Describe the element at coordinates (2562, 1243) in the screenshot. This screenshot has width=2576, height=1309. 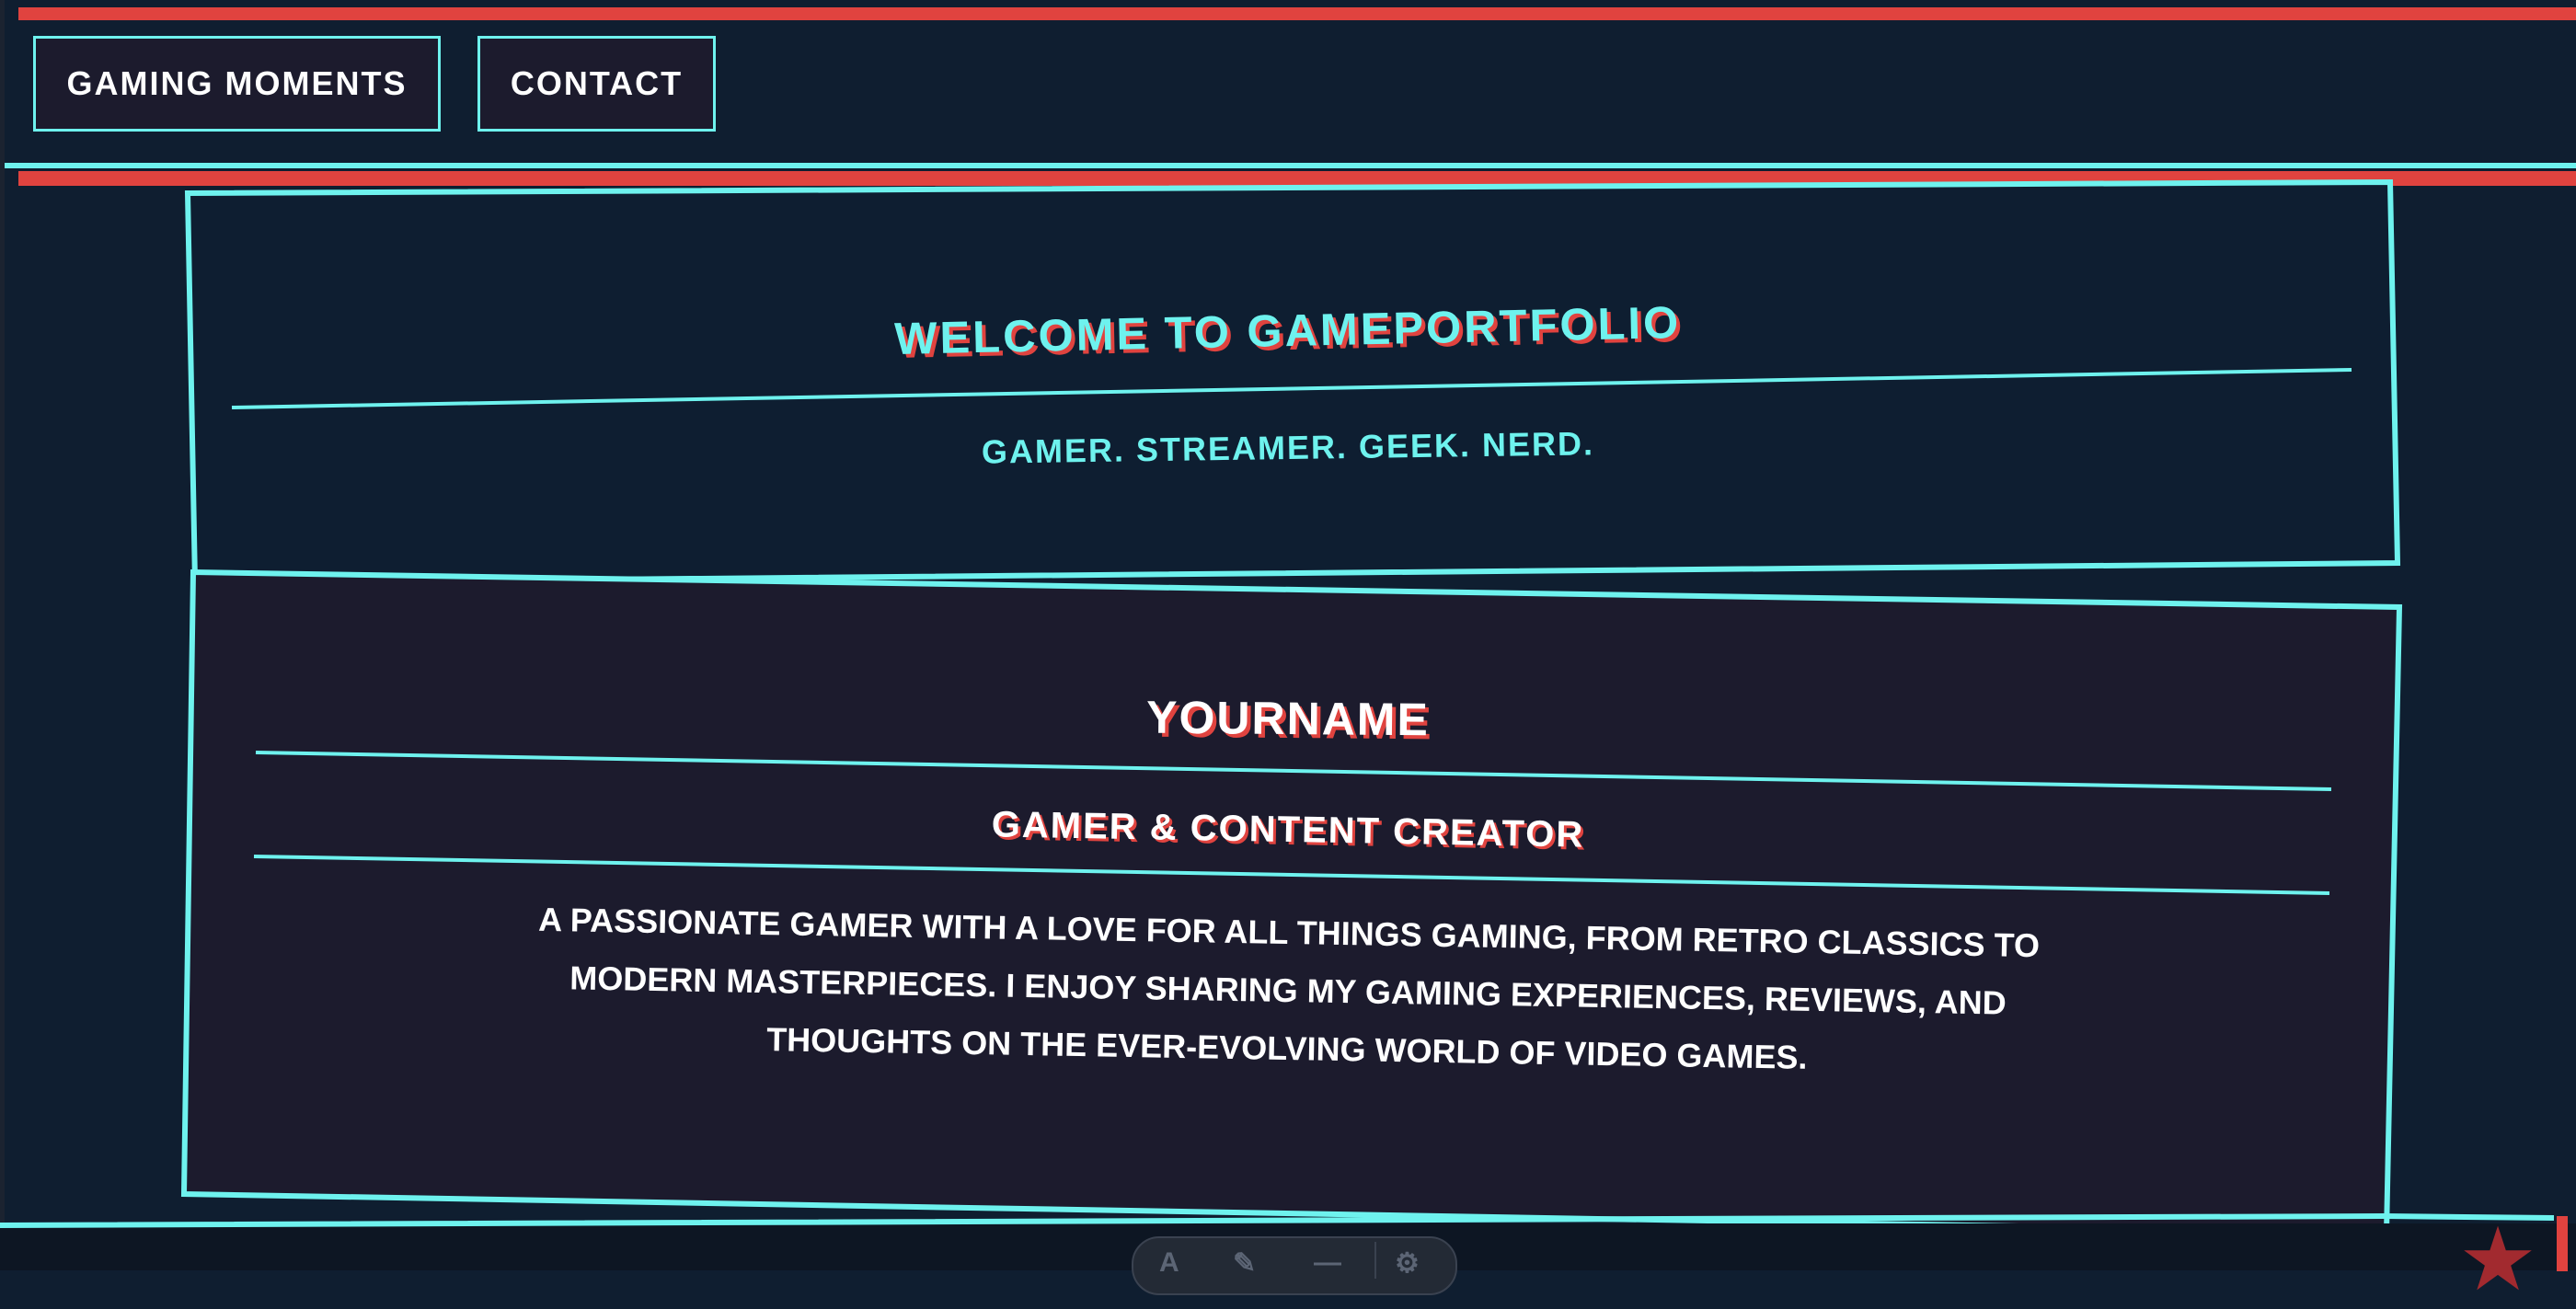
I see `corner-red-accent` at that location.